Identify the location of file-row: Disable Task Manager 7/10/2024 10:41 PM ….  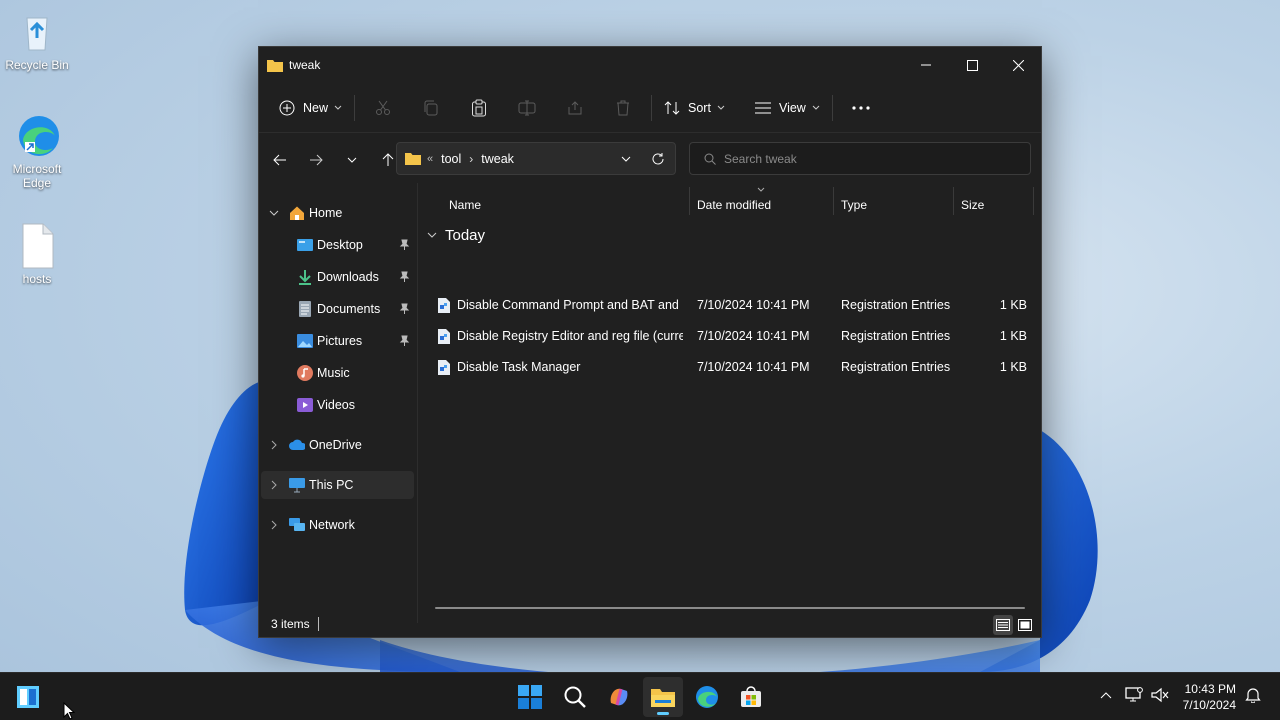
(730, 367).